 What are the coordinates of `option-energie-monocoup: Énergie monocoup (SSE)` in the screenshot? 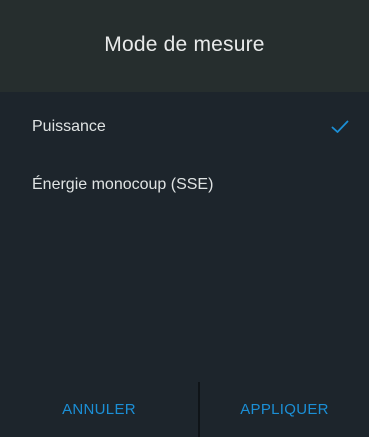 It's located at (184, 185).